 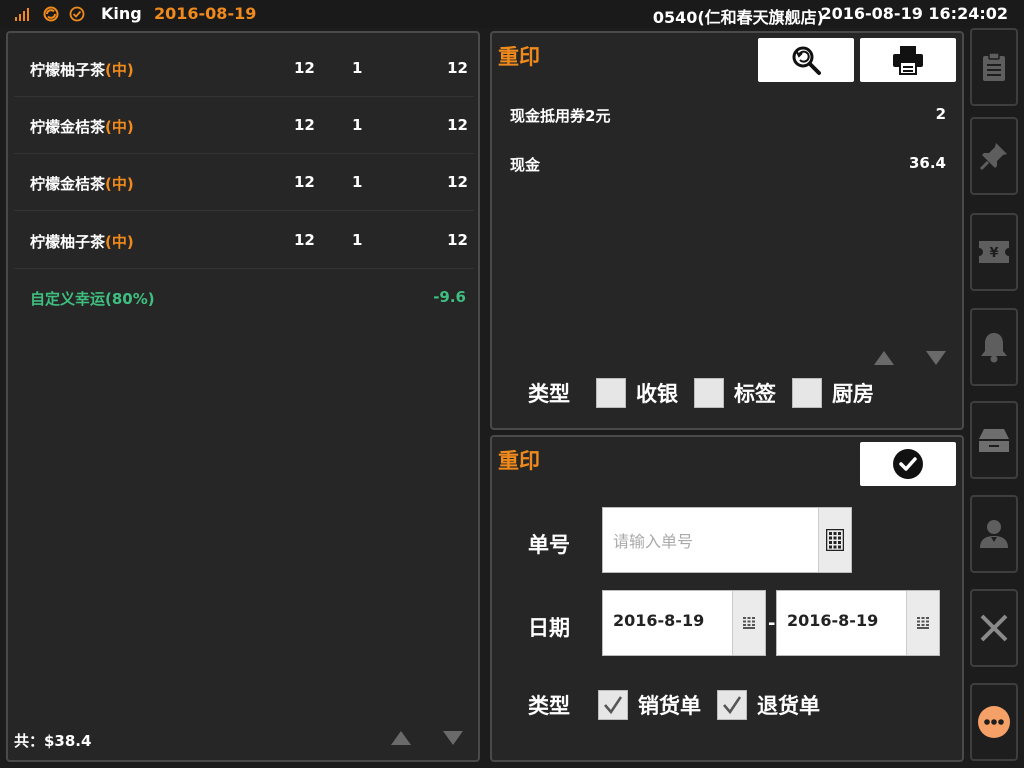 What do you see at coordinates (205, 13) in the screenshot?
I see `business-date: 2016-08-19` at bounding box center [205, 13].